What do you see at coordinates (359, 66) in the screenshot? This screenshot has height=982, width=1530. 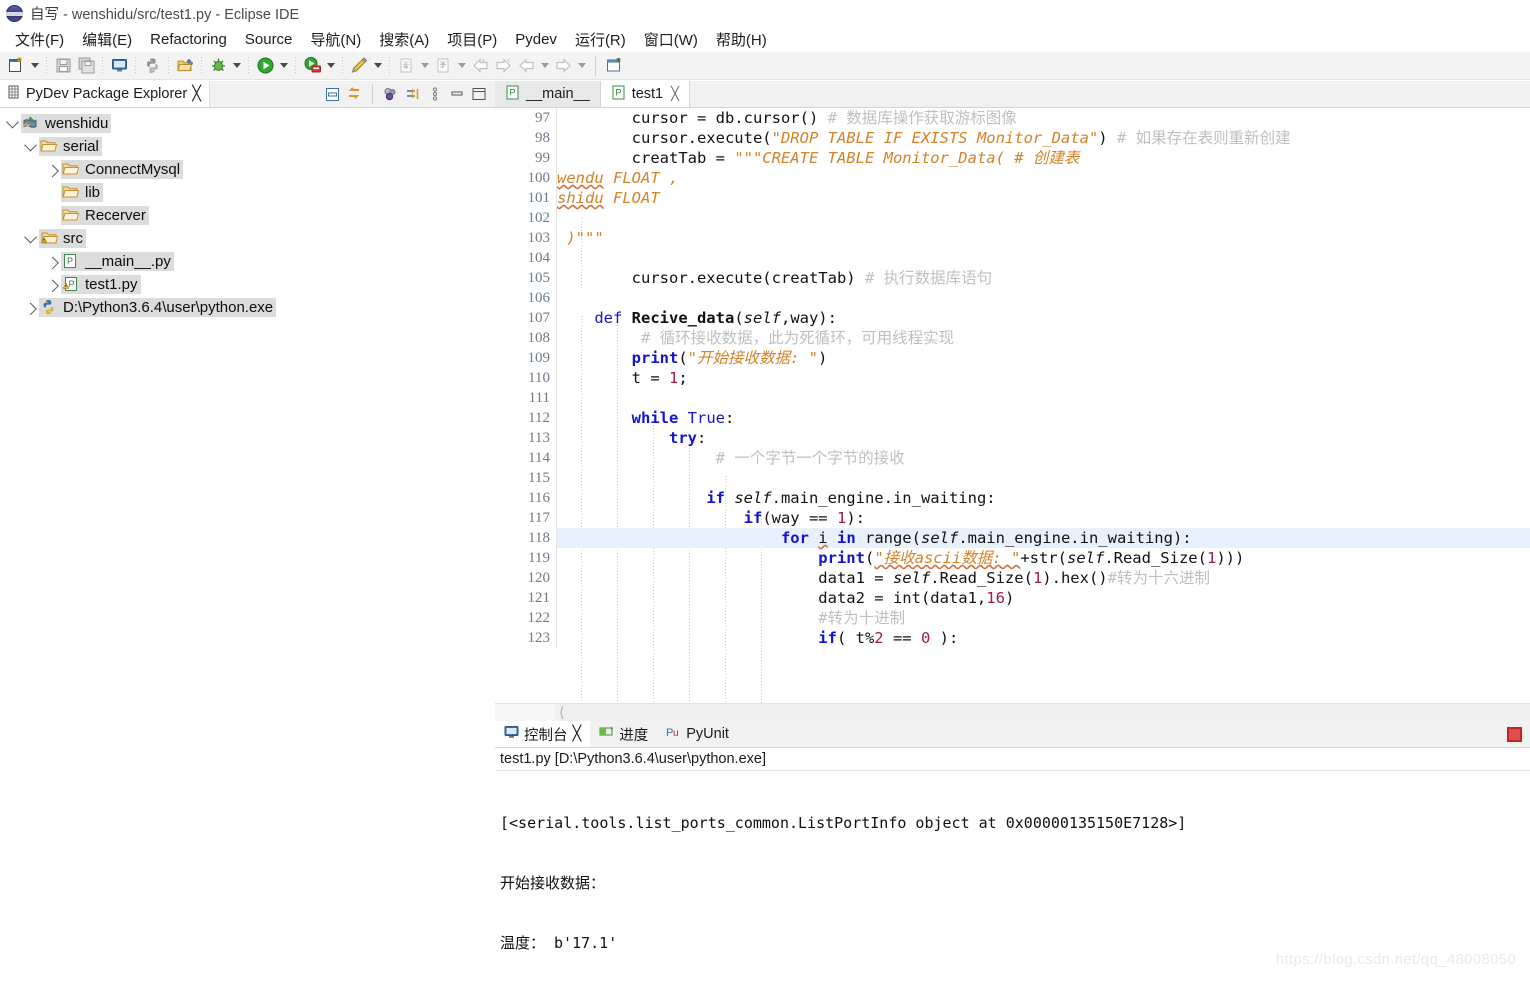 I see `pydev-run-icon` at bounding box center [359, 66].